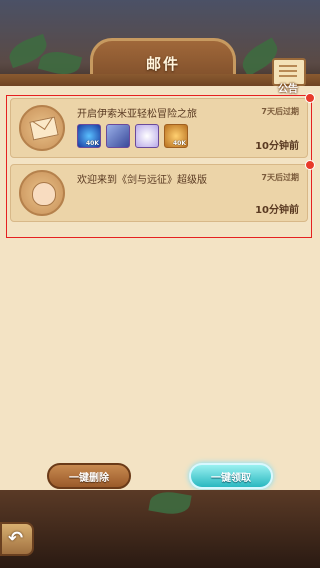 The image size is (320, 568). Describe the element at coordinates (231, 476) in the screenshot. I see `claim-all-button: 一键领取` at that location.